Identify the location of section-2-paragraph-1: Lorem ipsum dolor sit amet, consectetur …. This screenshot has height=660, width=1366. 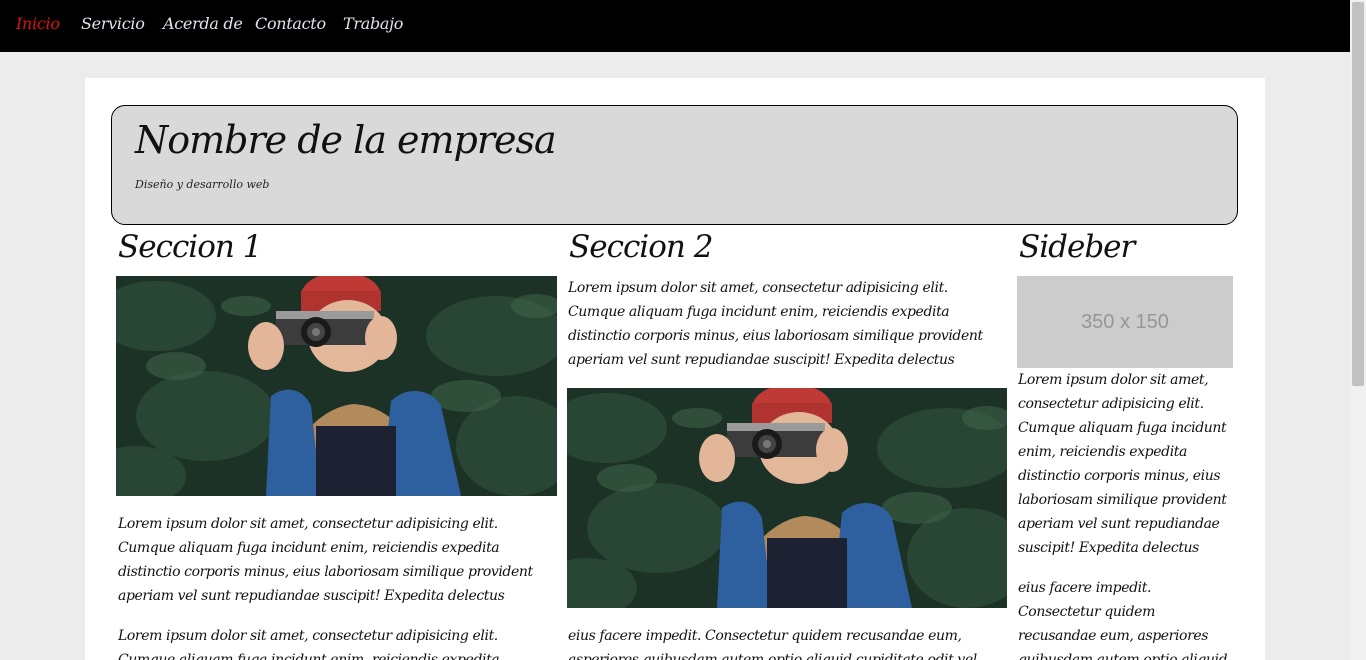
(775, 324).